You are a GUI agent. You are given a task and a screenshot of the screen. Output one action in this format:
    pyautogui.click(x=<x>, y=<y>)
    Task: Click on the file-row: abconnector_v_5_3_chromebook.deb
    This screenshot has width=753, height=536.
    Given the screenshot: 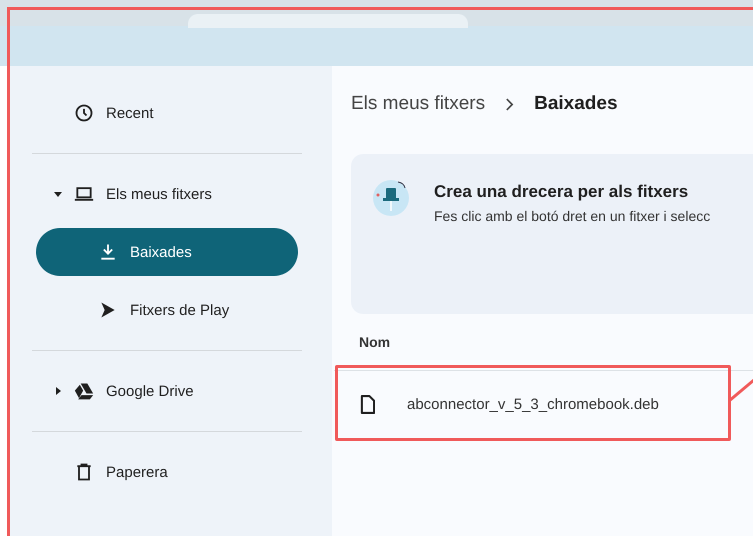 What is the action you would take?
    pyautogui.click(x=543, y=404)
    